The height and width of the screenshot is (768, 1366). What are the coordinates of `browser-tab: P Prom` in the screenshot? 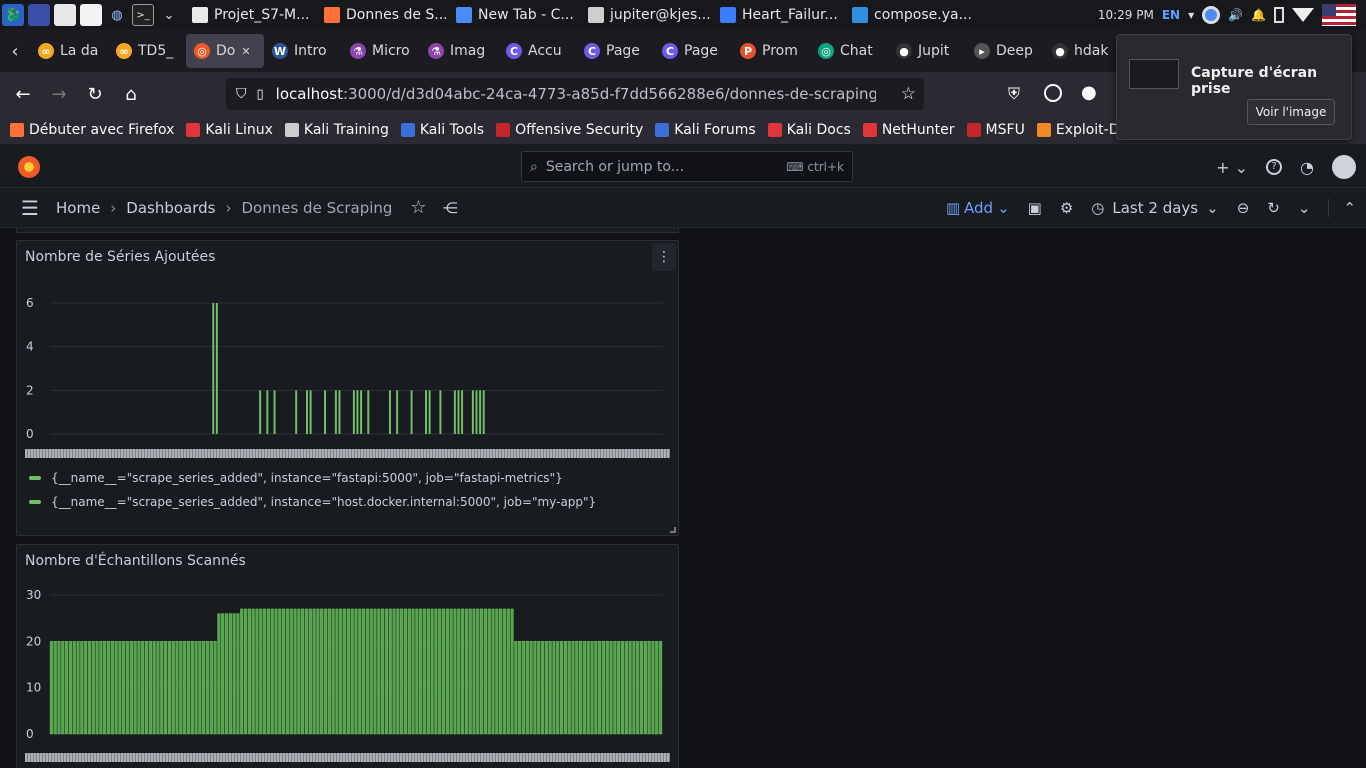 It's located at (771, 51).